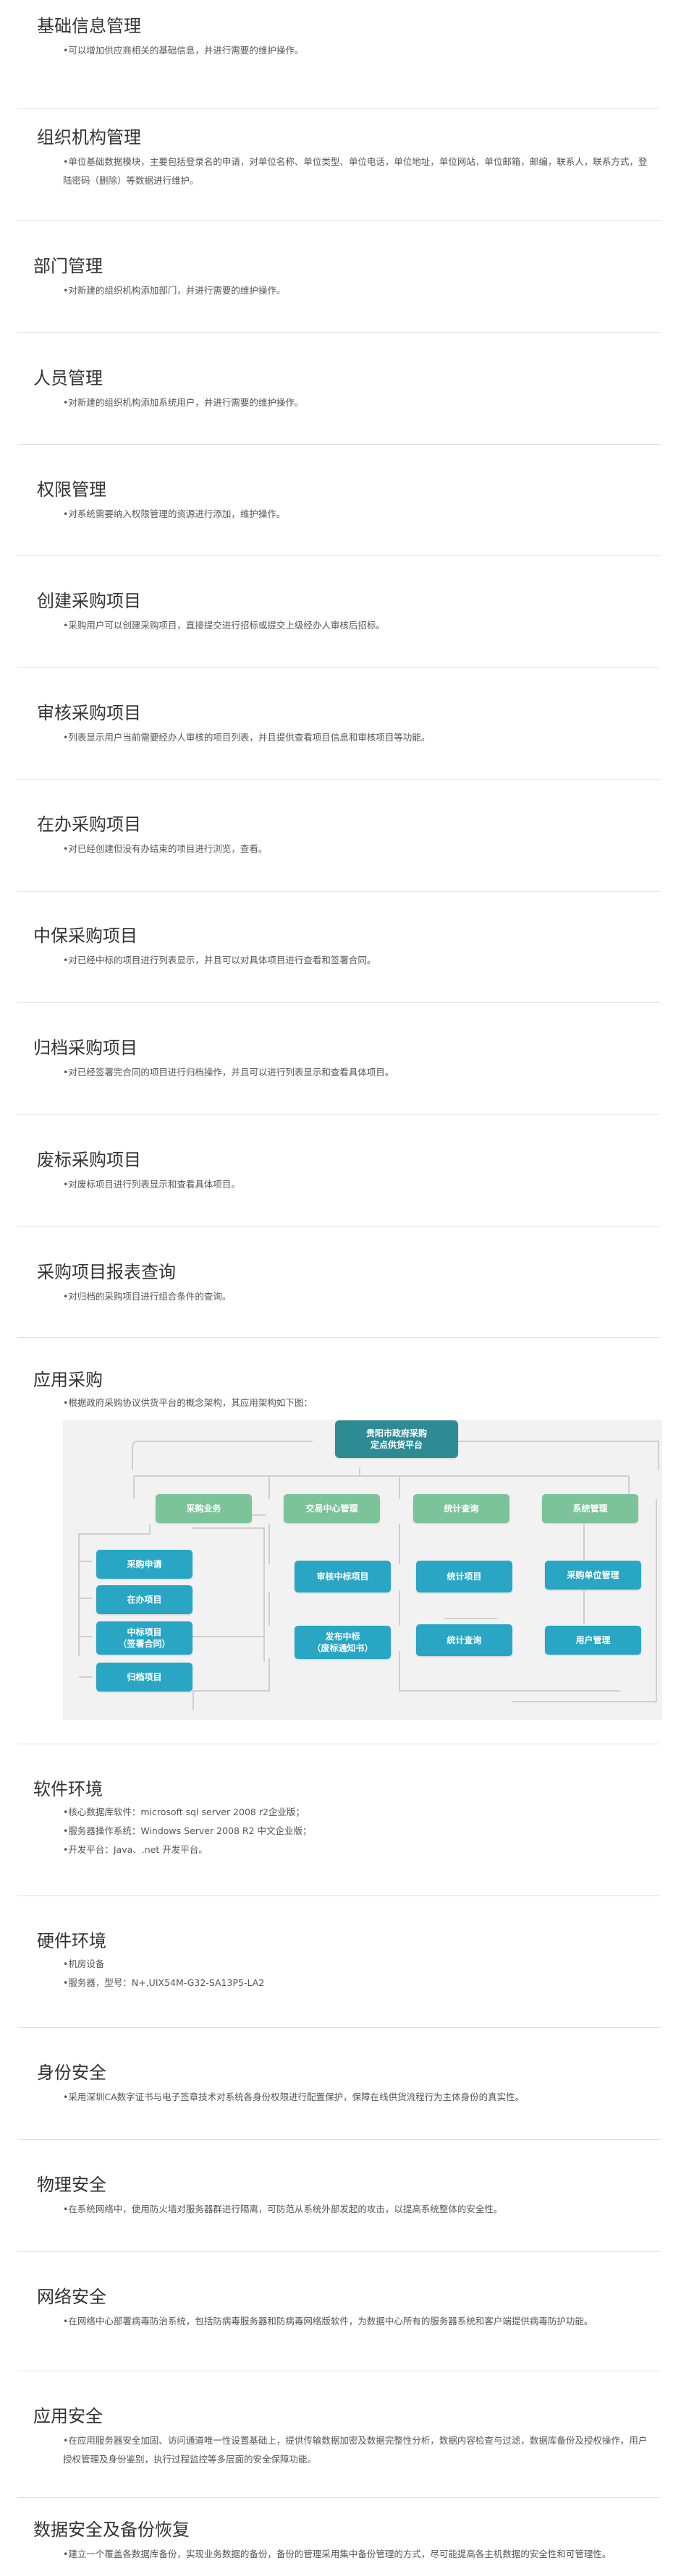  I want to click on diagram-node-procurement-business: 采购业务, so click(204, 1508).